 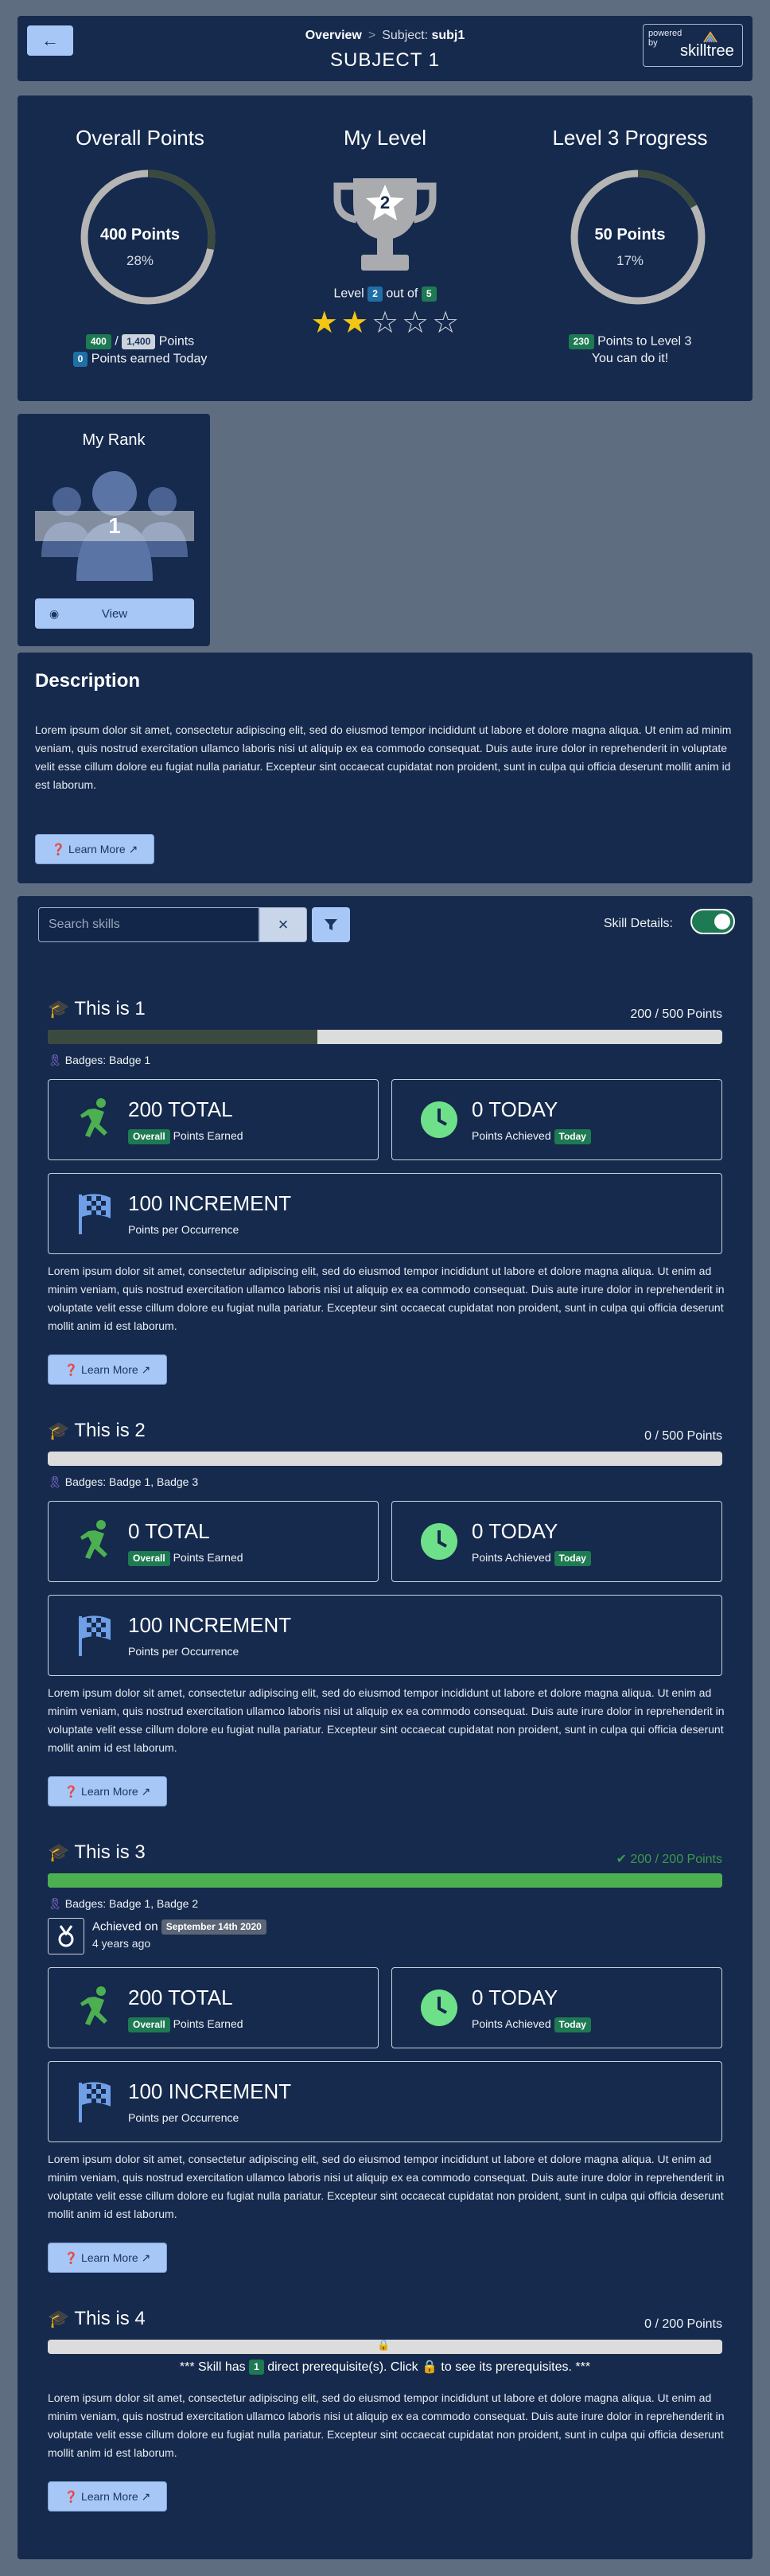 What do you see at coordinates (110, 1009) in the screenshot?
I see `skill-title-text: This is 1` at bounding box center [110, 1009].